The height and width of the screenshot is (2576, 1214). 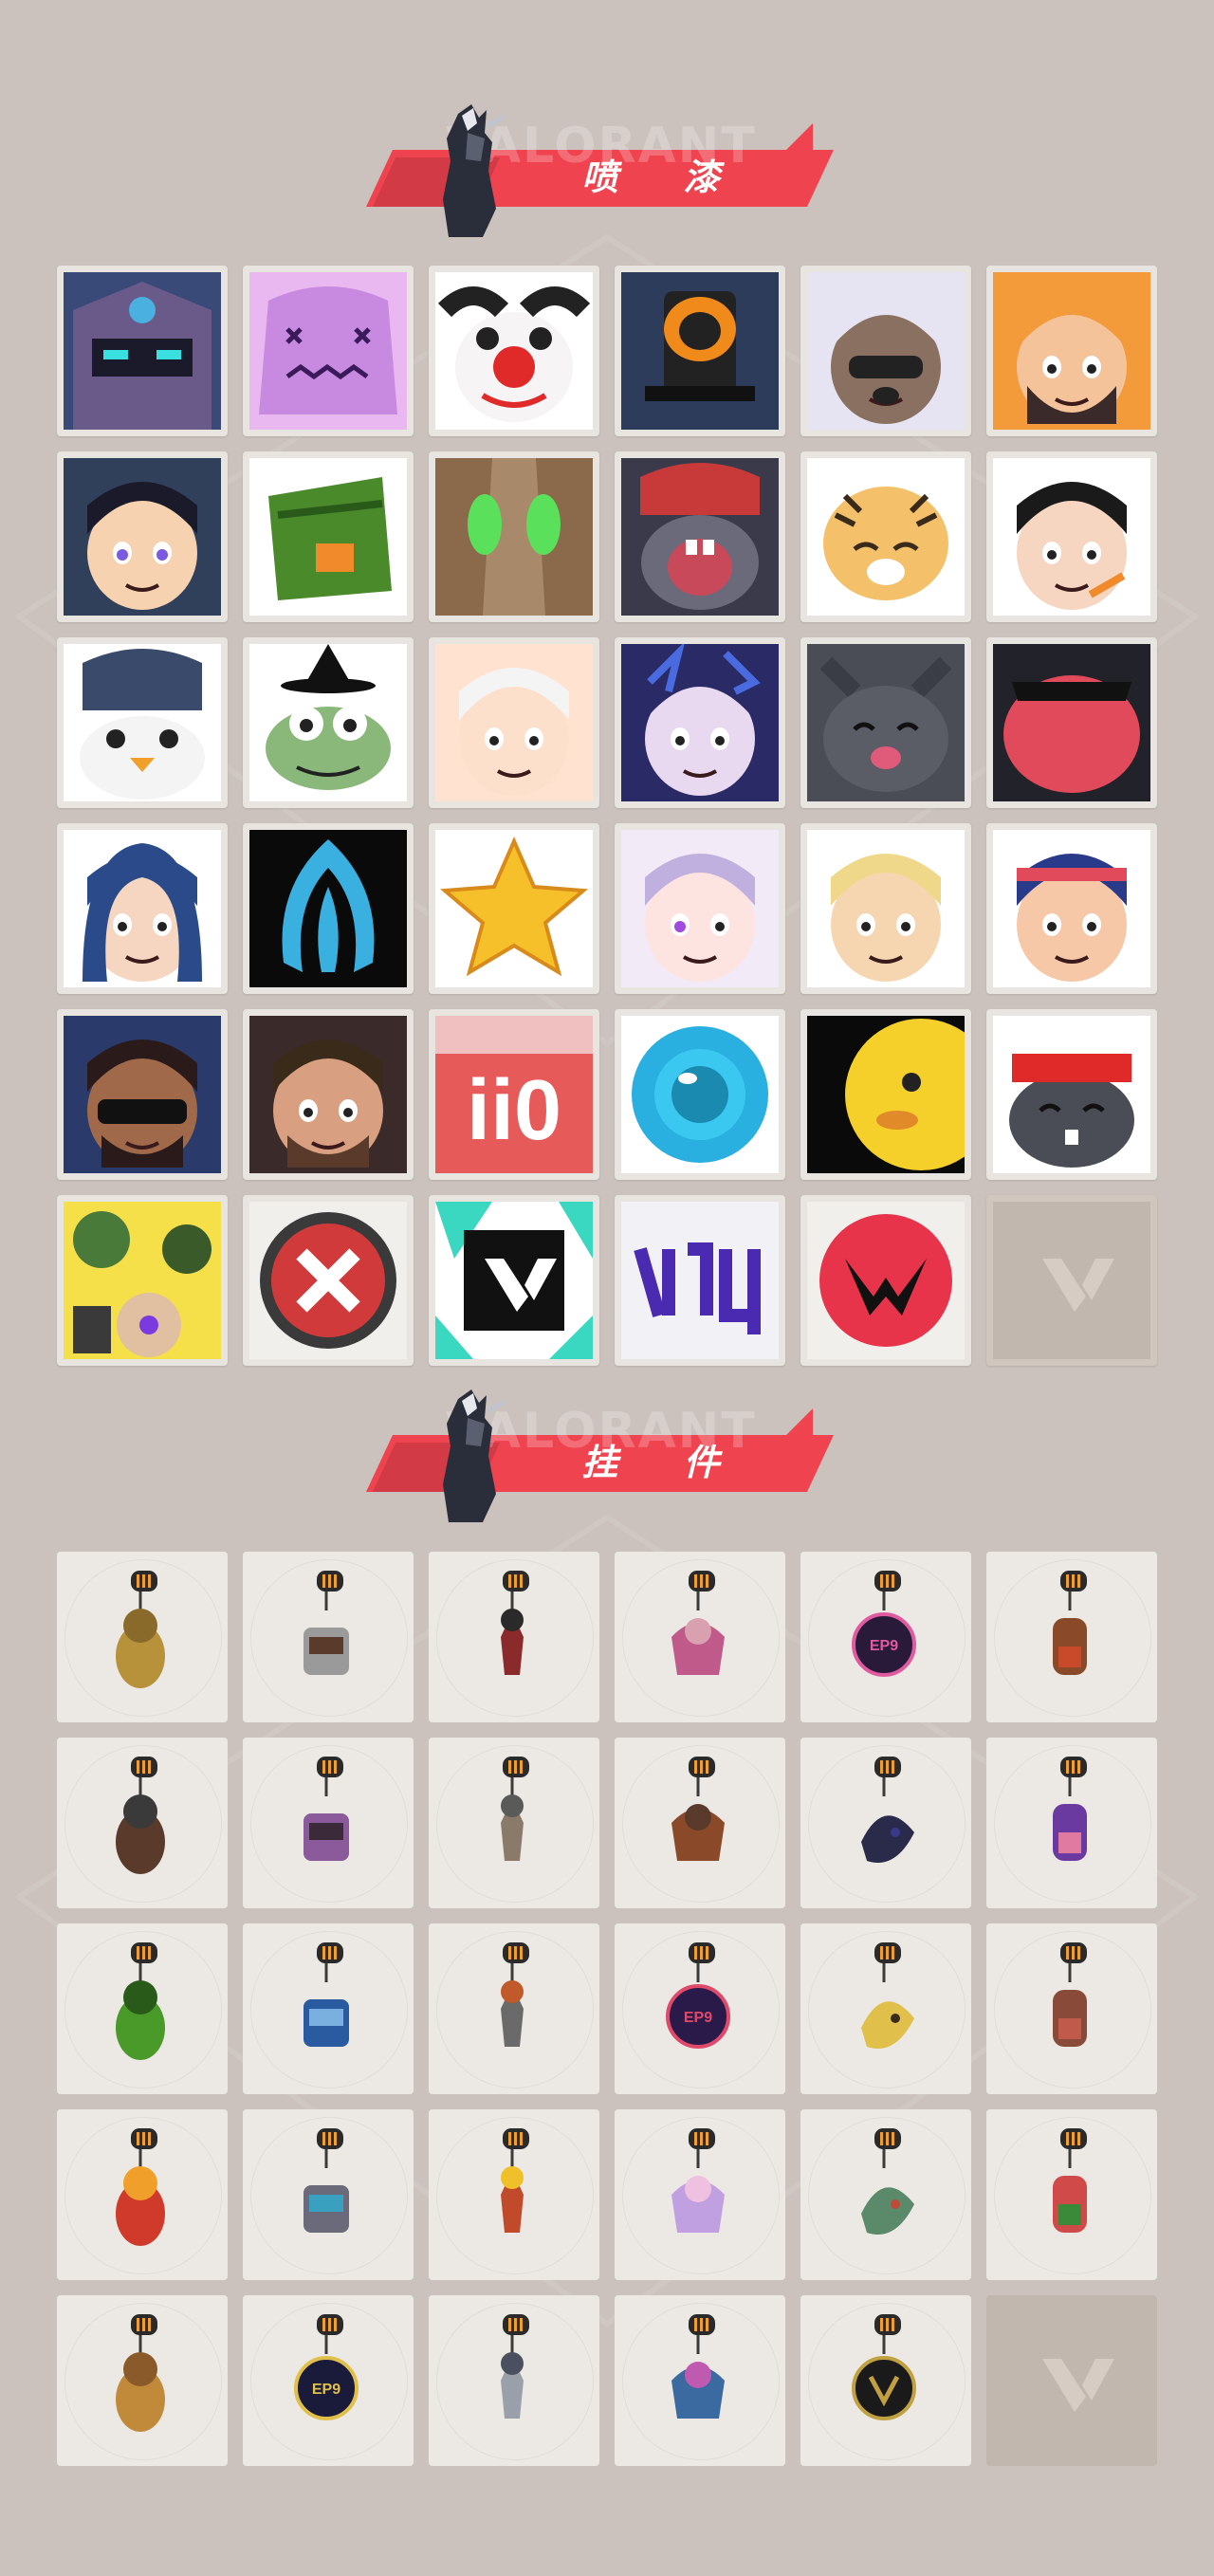 I want to click on blue-astronaut-buddy-icon, so click(x=326, y=1994).